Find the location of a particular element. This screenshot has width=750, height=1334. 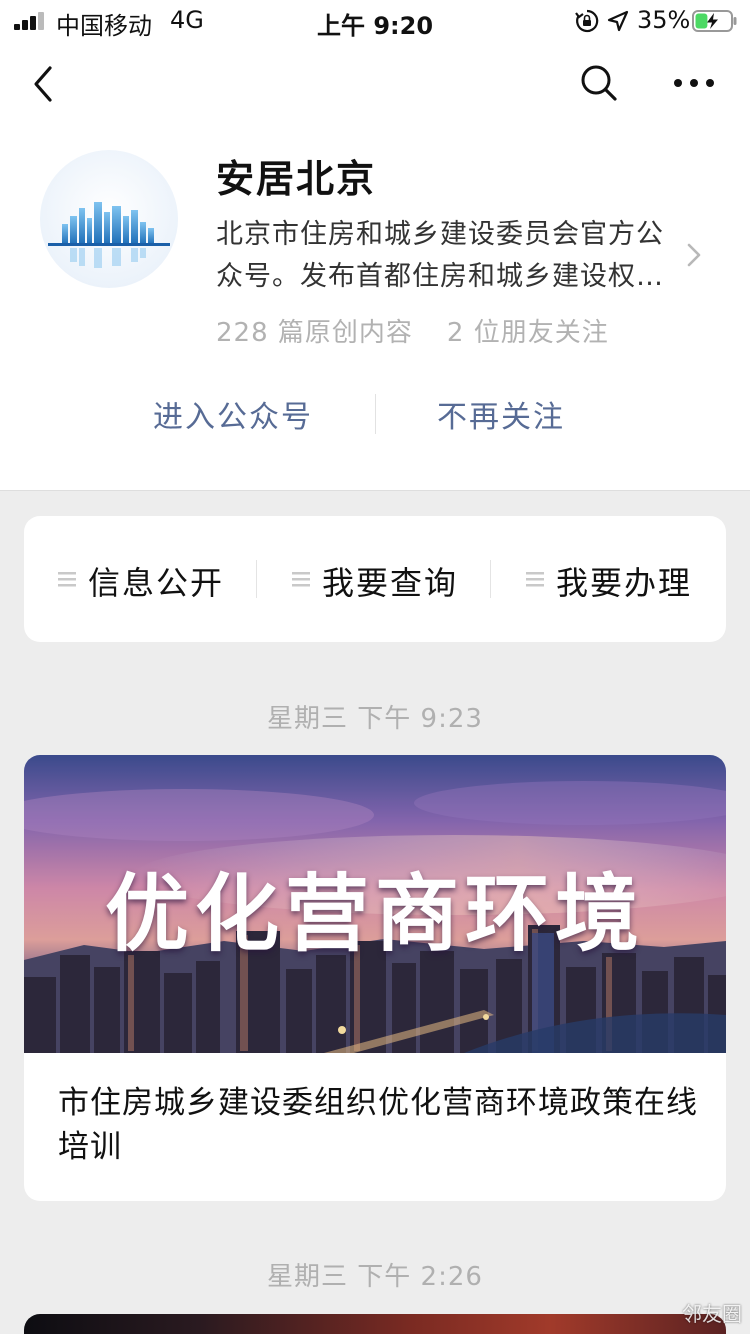

menu-item-label: 我要查询 is located at coordinates (390, 583).